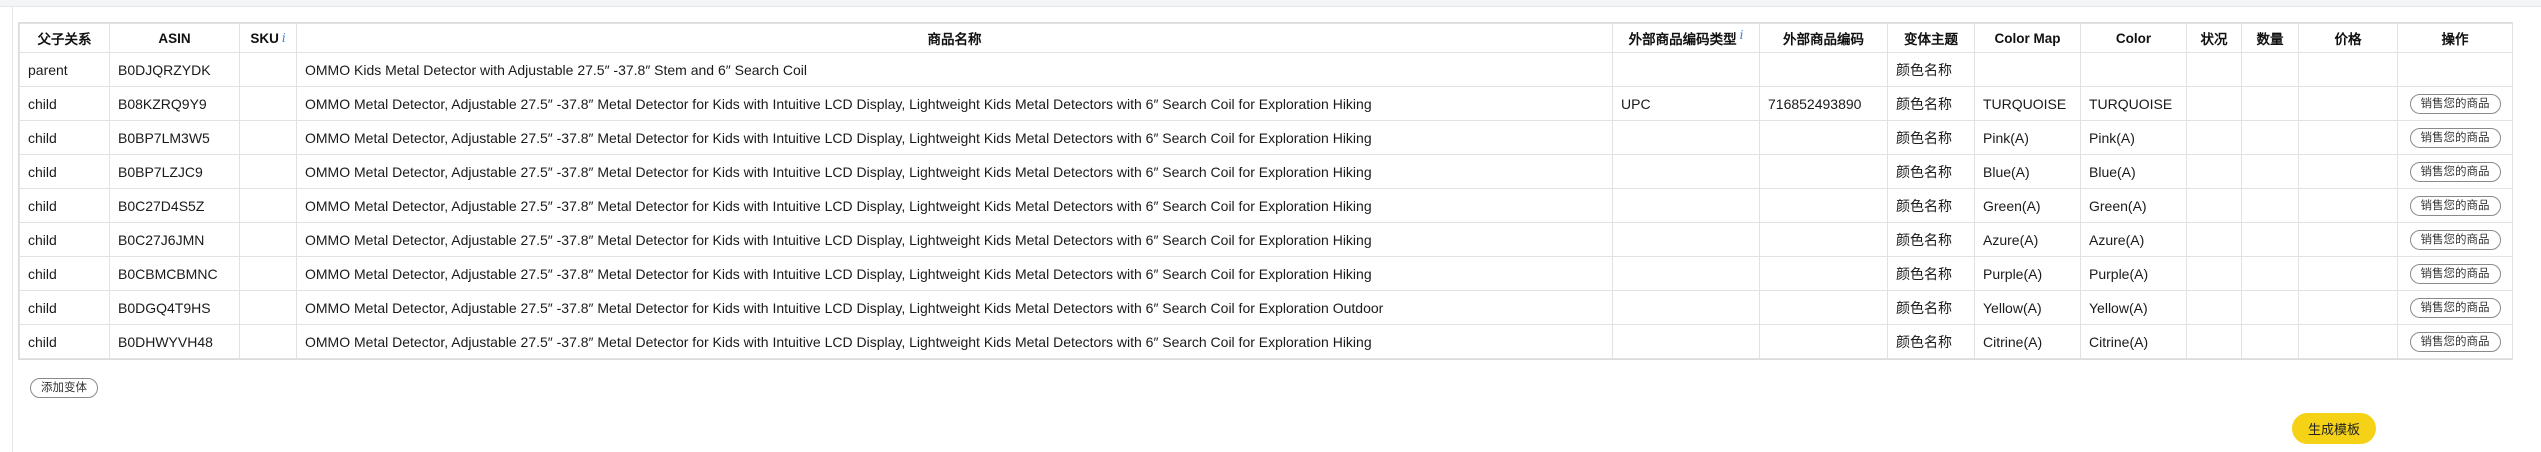 This screenshot has height=452, width=2541. What do you see at coordinates (174, 239) in the screenshot?
I see `cell-asin: B0C27J6JMN` at bounding box center [174, 239].